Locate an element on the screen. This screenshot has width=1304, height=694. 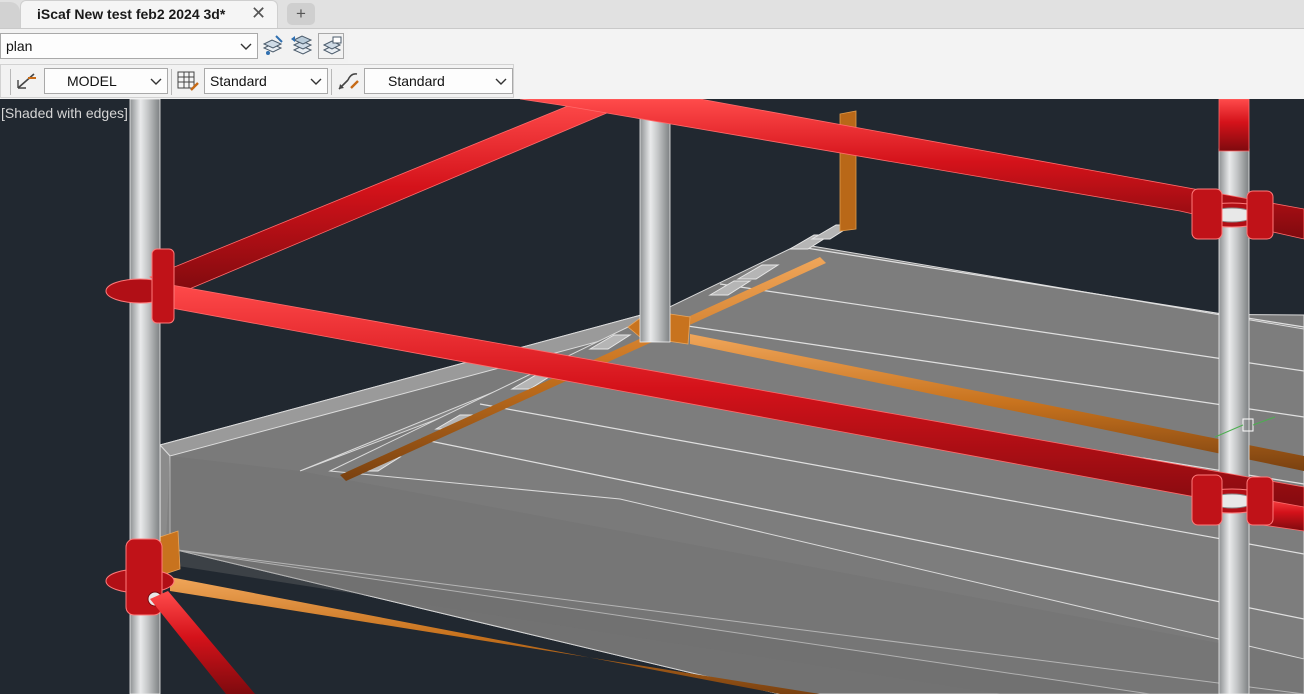
layer-previous-icon is located at coordinates (331, 46).